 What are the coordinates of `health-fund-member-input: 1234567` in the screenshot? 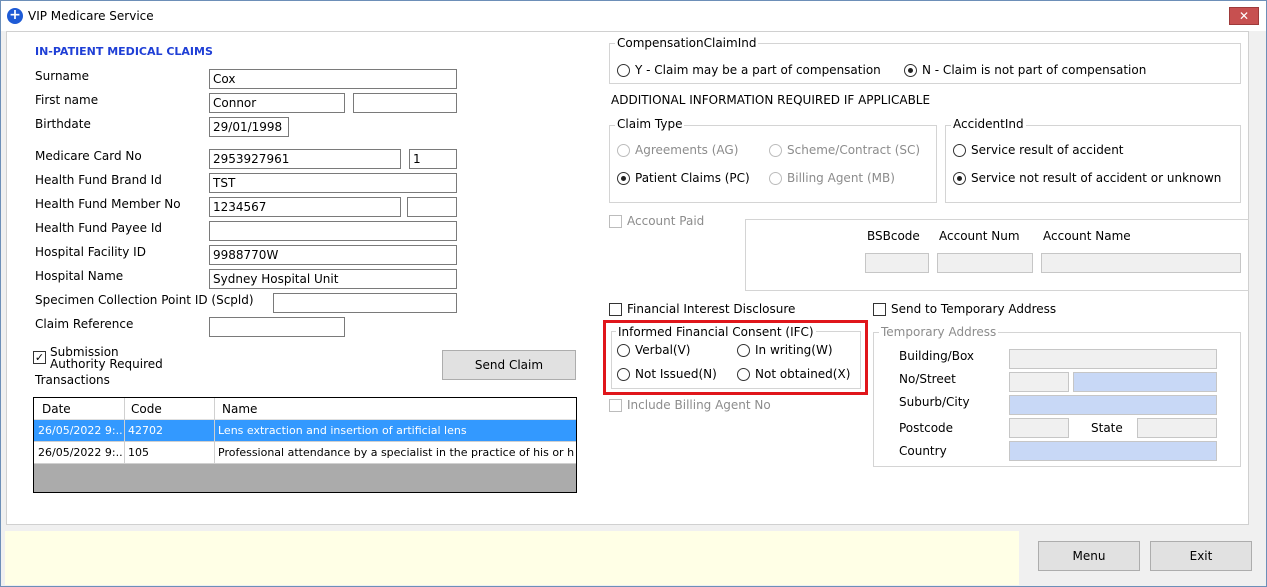 It's located at (305, 207).